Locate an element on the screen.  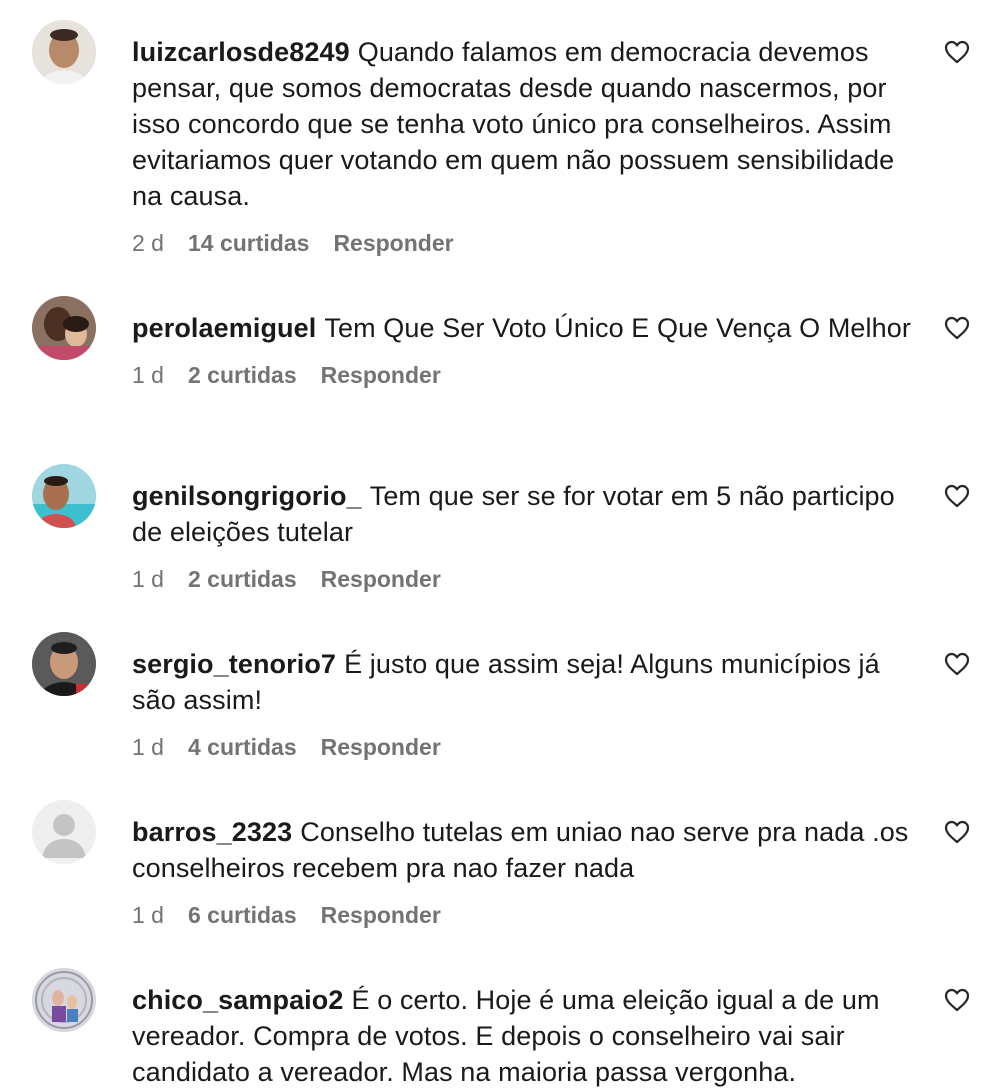
comment-meta: 1 d 6 curtidas Responder is located at coordinates (527, 915).